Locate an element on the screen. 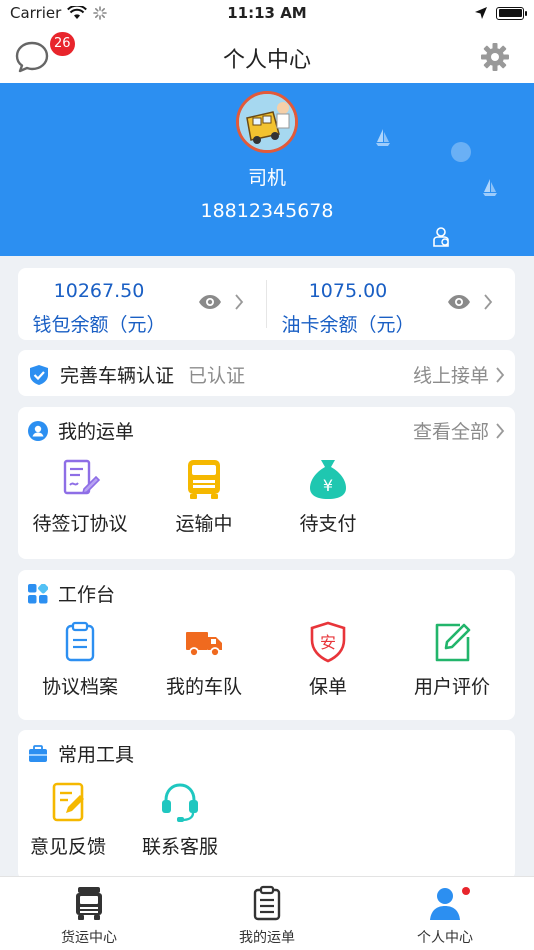 The height and width of the screenshot is (950, 534). workbench-insurance: 安 保单 is located at coordinates (328, 659).